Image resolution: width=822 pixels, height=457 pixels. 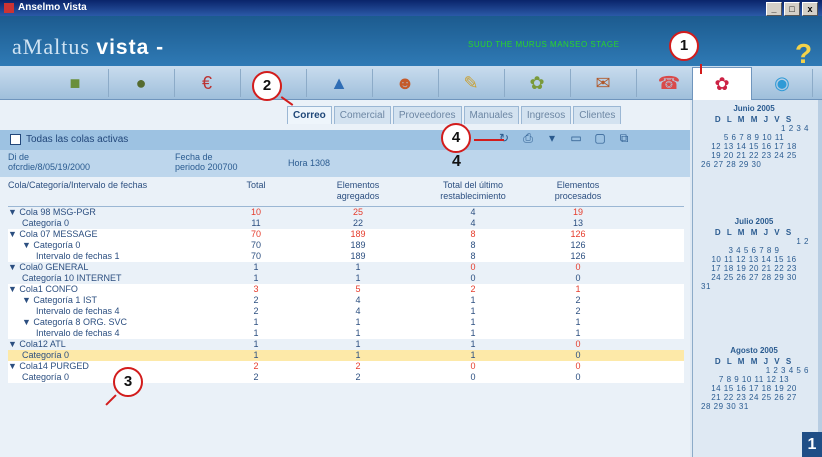 What do you see at coordinates (754, 388) in the screenshot?
I see `week-row: 14 15 16 17 18 19 20` at bounding box center [754, 388].